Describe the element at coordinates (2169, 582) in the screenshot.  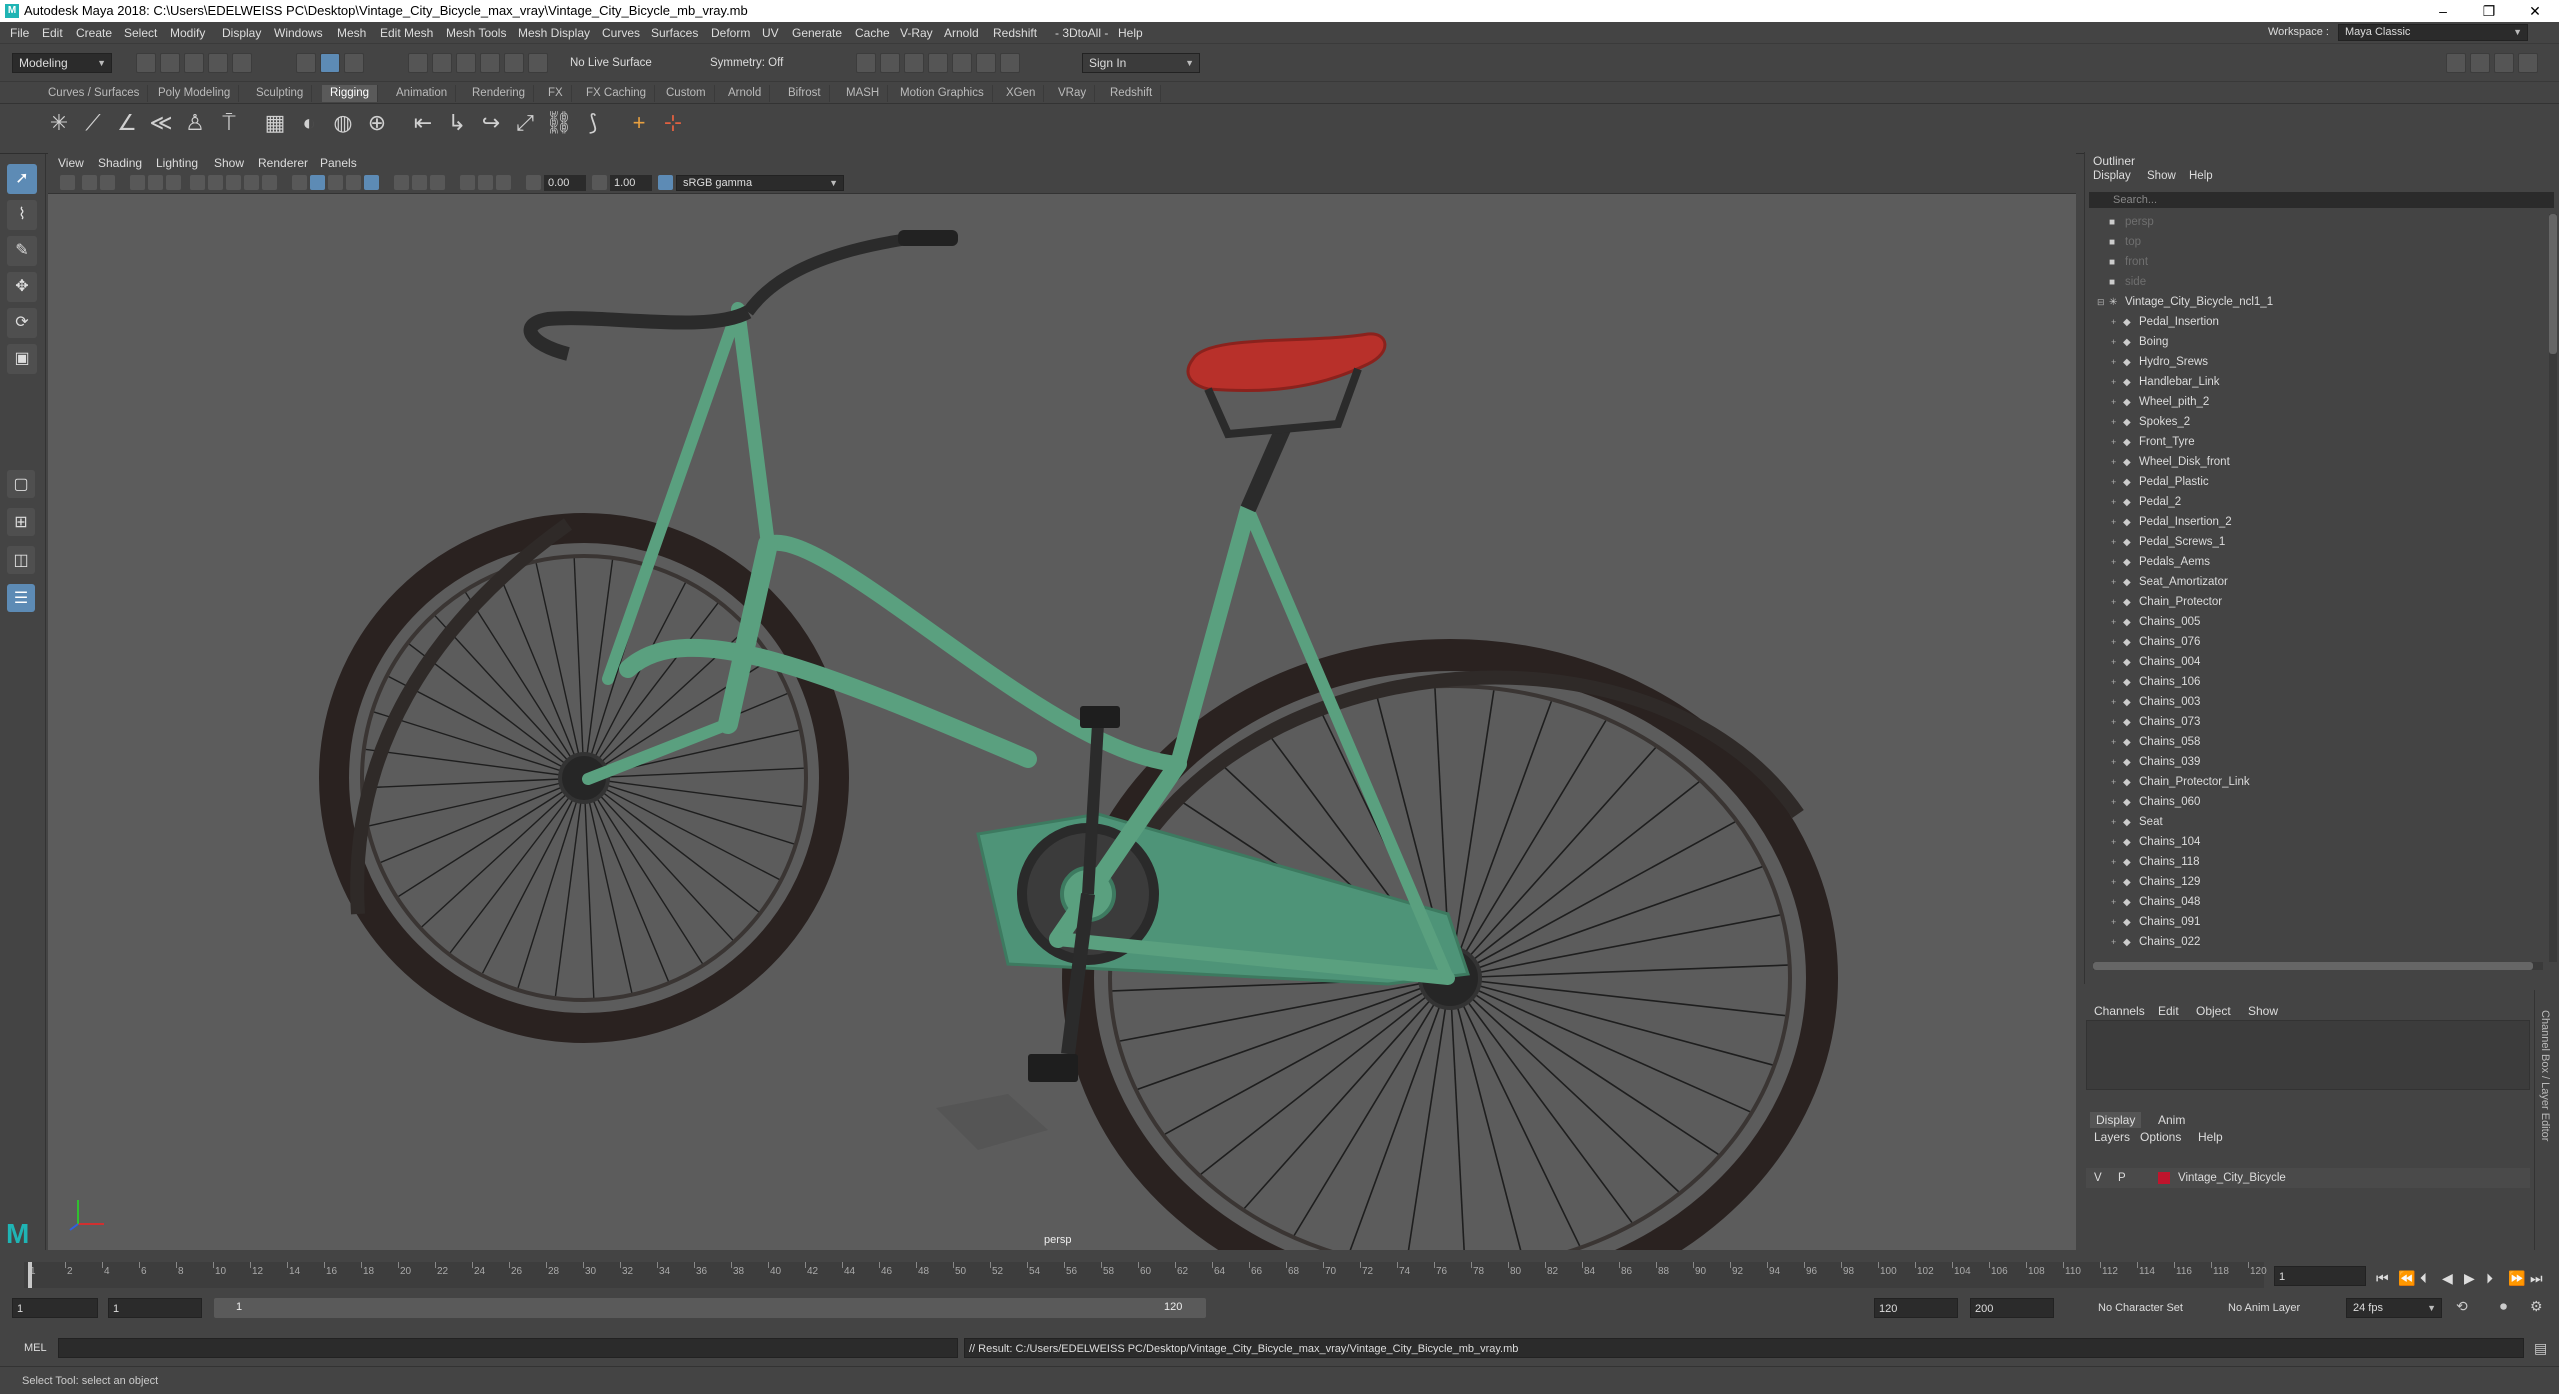
I see `outliner-item: + ◆ Seat_Amortizator` at that location.